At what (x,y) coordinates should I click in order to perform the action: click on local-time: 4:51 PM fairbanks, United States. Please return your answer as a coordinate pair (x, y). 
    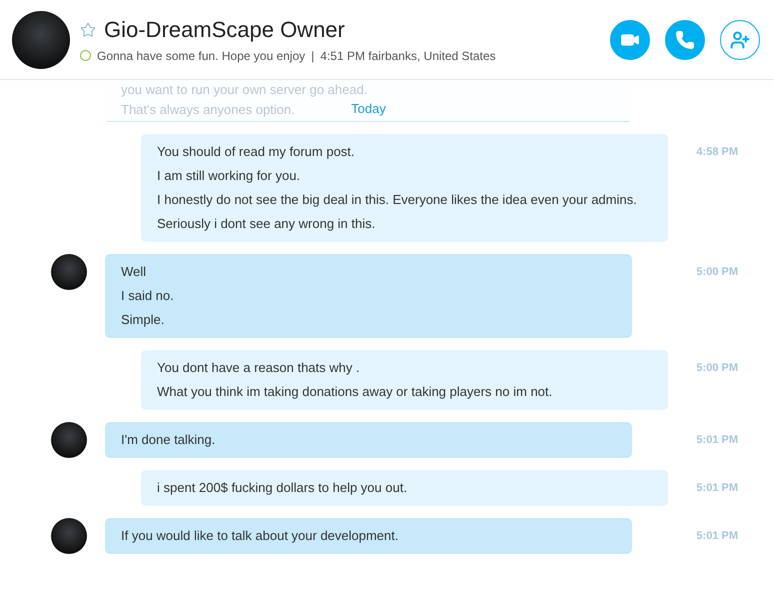
    Looking at the image, I should click on (408, 55).